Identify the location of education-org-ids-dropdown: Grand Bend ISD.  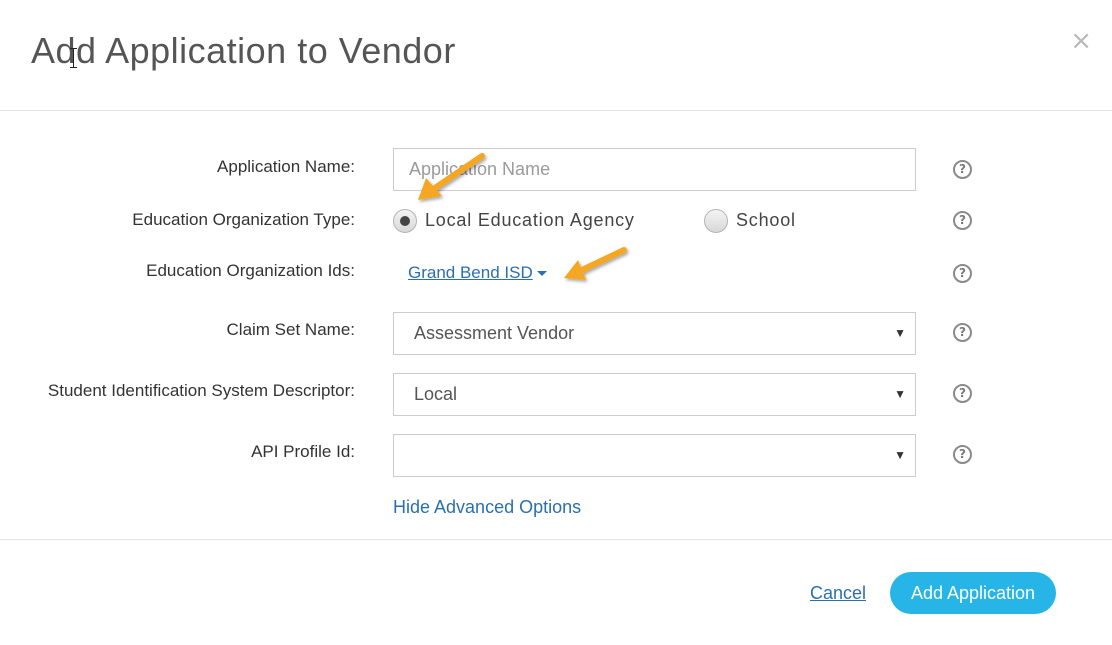
(477, 273).